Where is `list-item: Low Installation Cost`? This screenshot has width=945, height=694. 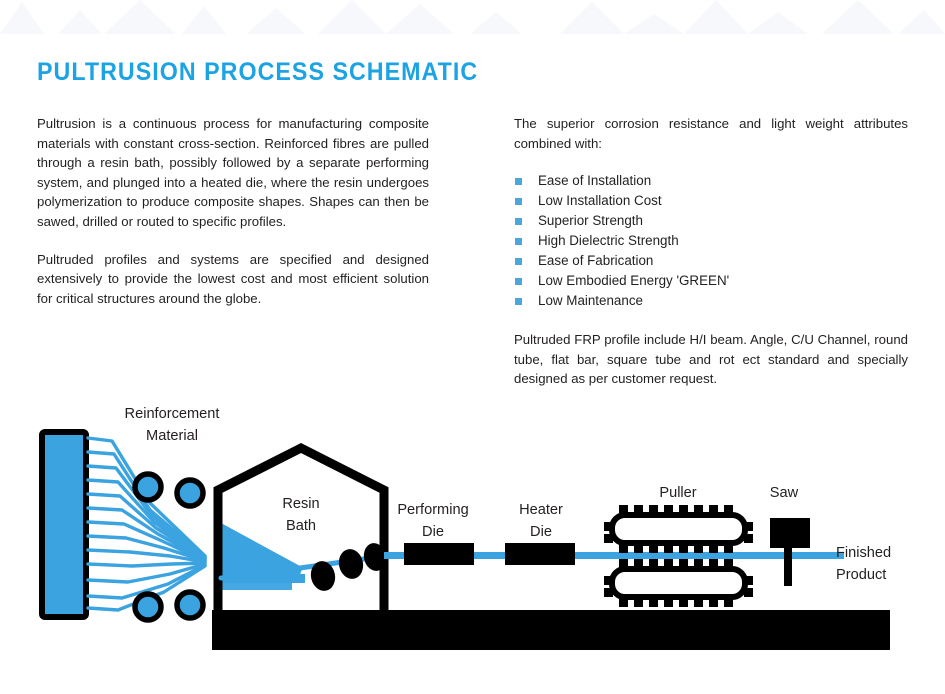 list-item: Low Installation Cost is located at coordinates (711, 201).